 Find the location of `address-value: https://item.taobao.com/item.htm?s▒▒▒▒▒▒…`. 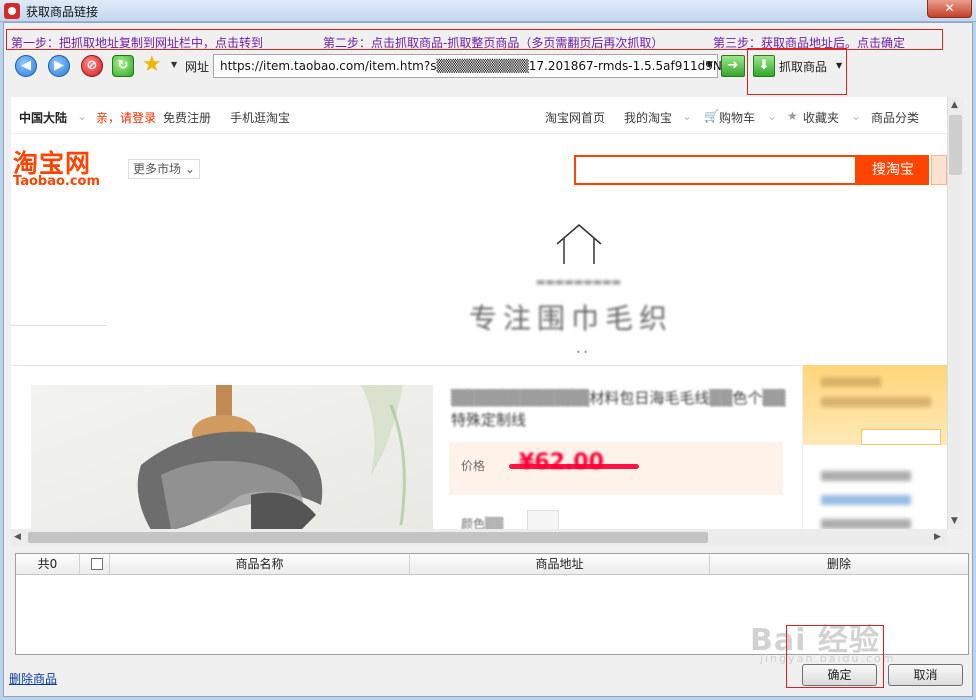

address-value: https://item.taobao.com/item.htm?s▒▒▒▒▒▒… is located at coordinates (475, 66).